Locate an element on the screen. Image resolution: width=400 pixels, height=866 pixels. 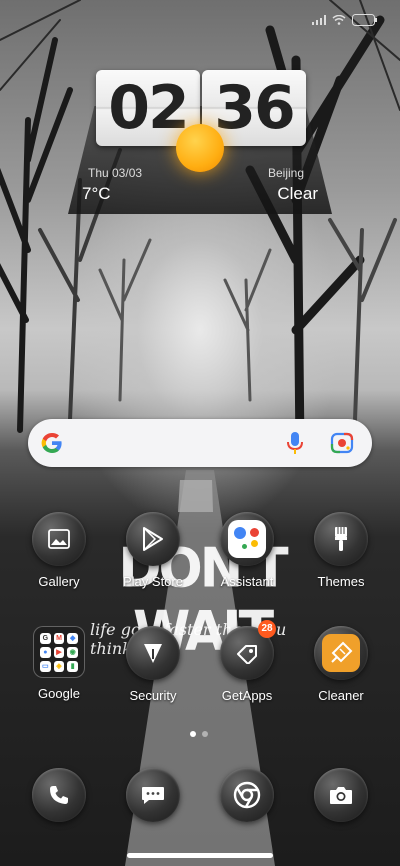
app-label: Cleaner is located at coordinates (341, 695).